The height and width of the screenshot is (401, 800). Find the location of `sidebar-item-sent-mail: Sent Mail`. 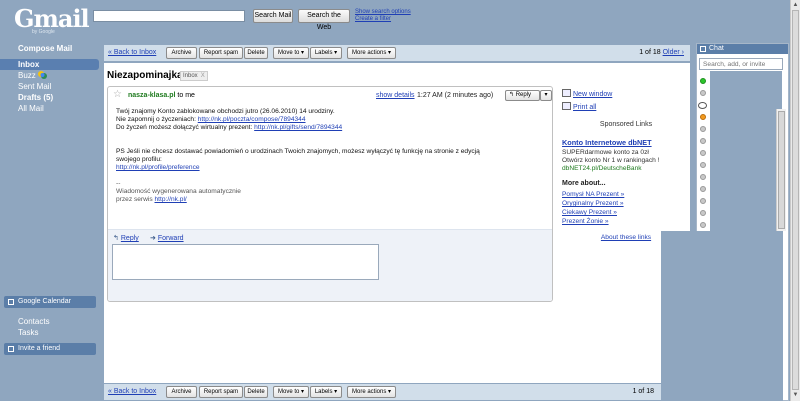

sidebar-item-sent-mail: Sent Mail is located at coordinates (49, 86).